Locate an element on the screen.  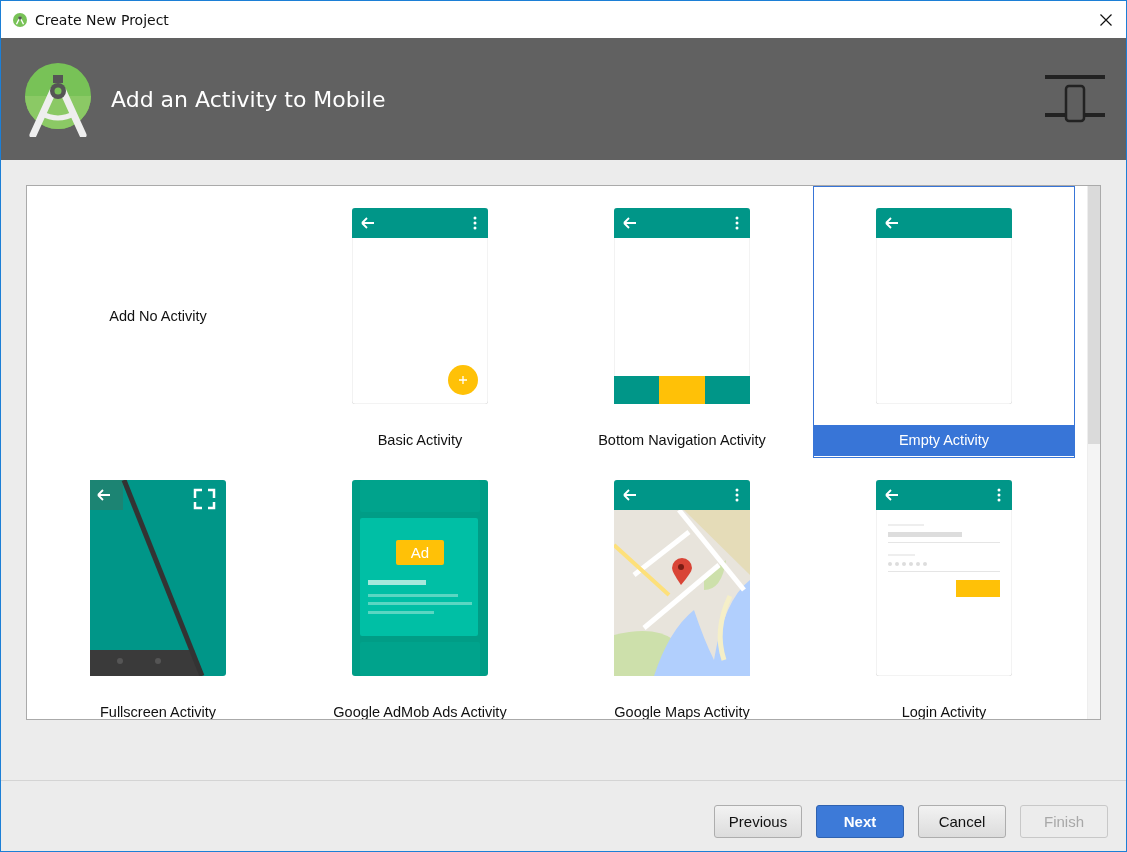
scrollbar-thumb is located at coordinates (1094, 315).